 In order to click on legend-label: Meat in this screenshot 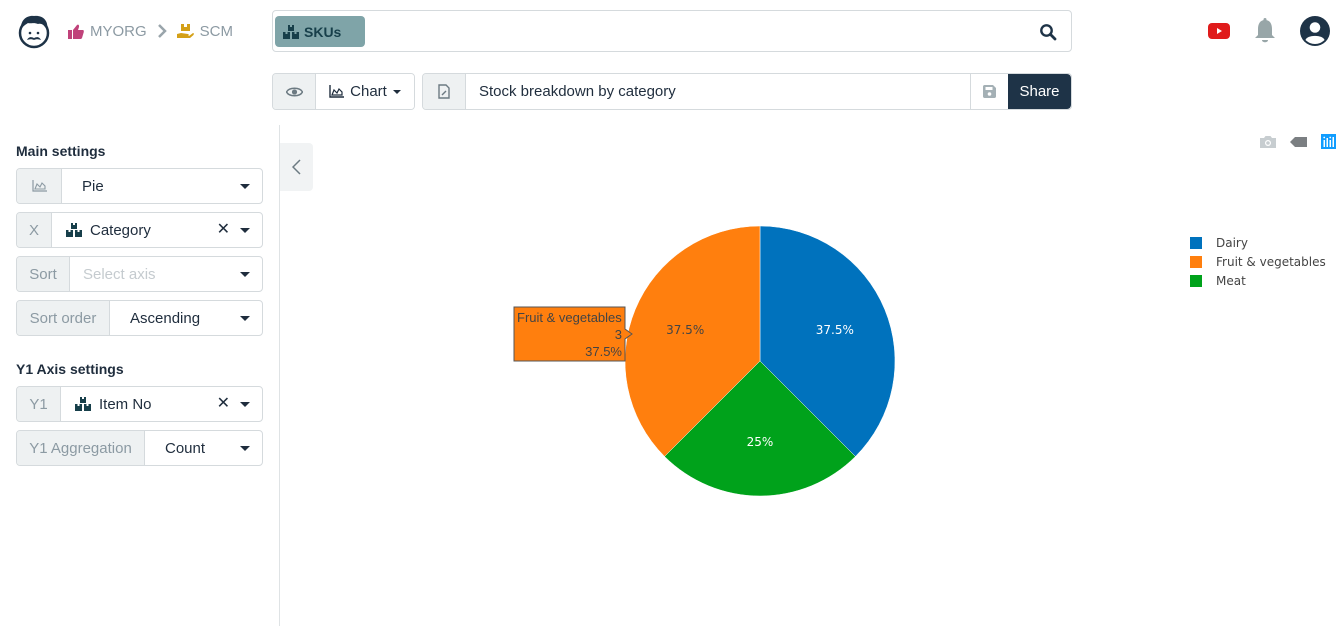, I will do `click(1231, 280)`.